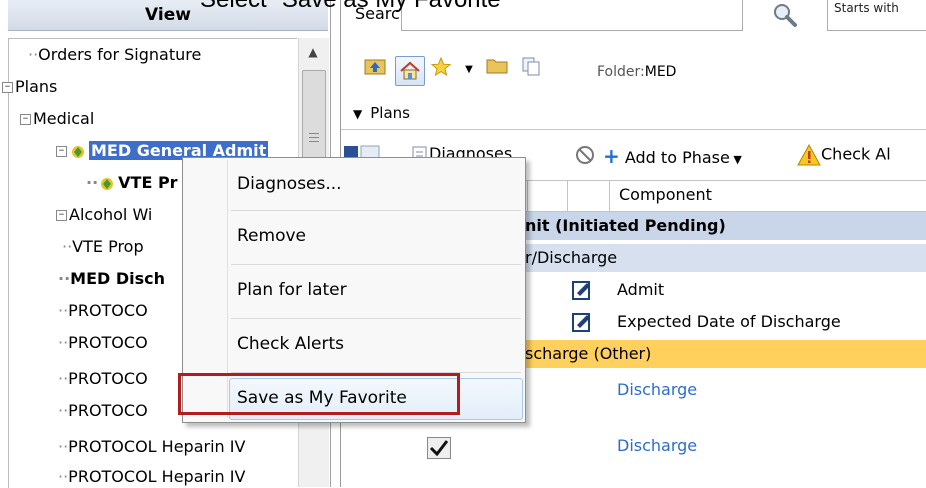  What do you see at coordinates (354, 7) in the screenshot?
I see `instruction-caption: Select "Save as My Favorite"` at bounding box center [354, 7].